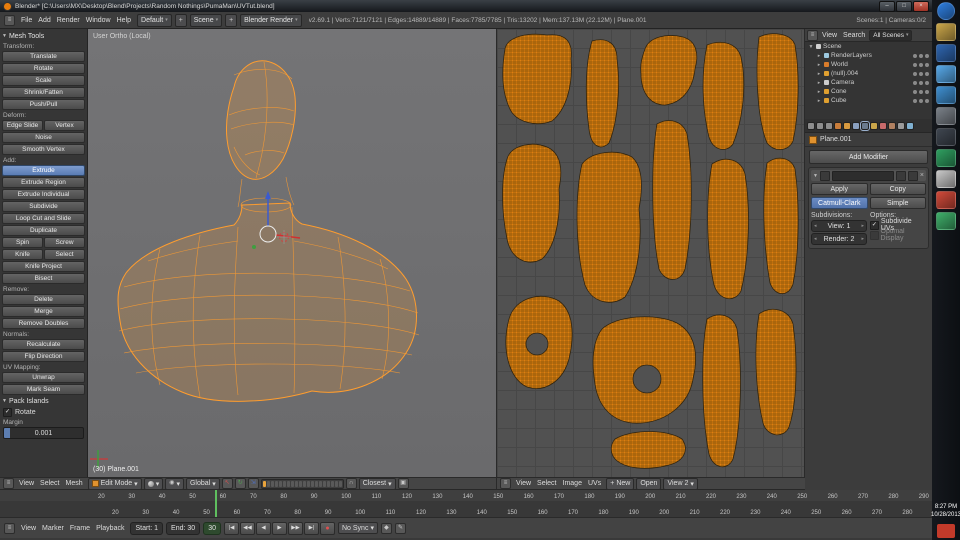 The image size is (960, 540). What do you see at coordinates (43, 149) in the screenshot?
I see `tool-smooth-vertex: Smooth Vertex` at bounding box center [43, 149].